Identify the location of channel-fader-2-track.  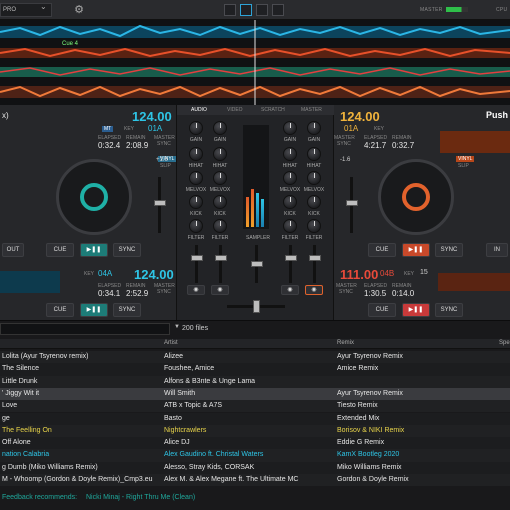
(220, 264).